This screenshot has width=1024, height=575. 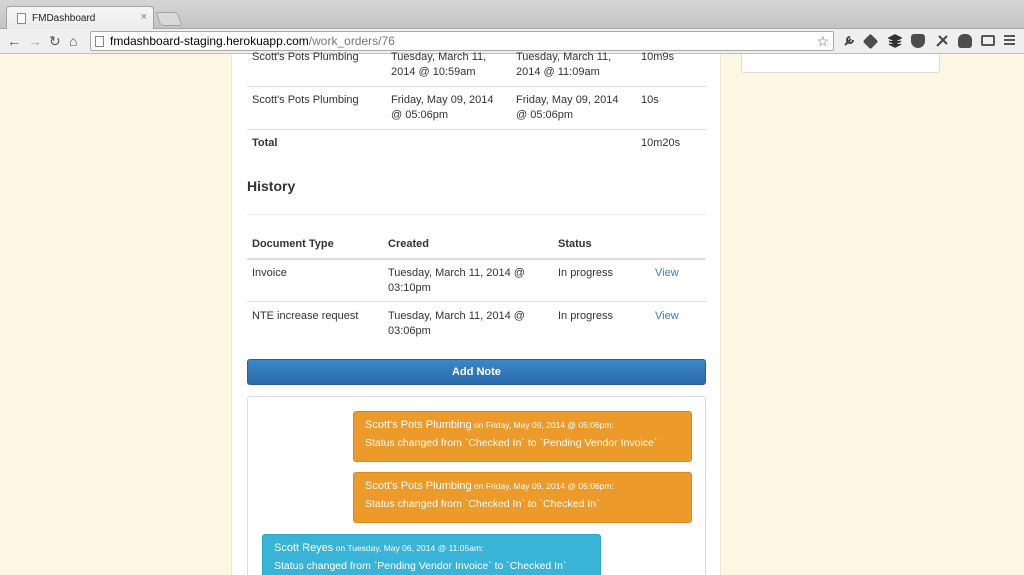 I want to click on duration-cell: 10s, so click(x=650, y=100).